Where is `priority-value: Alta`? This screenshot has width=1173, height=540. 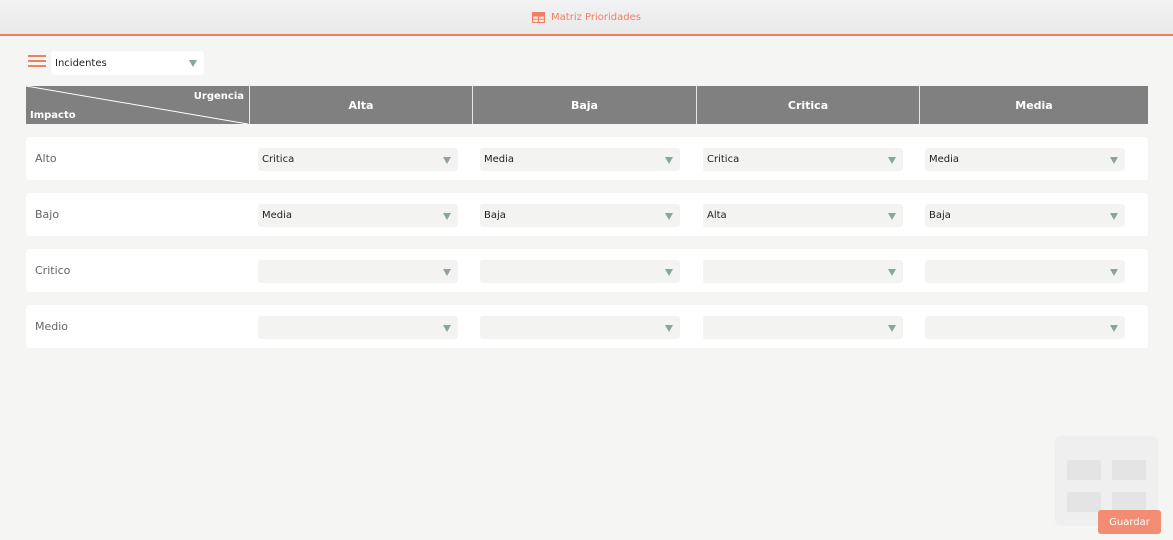
priority-value: Alta is located at coordinates (717, 215).